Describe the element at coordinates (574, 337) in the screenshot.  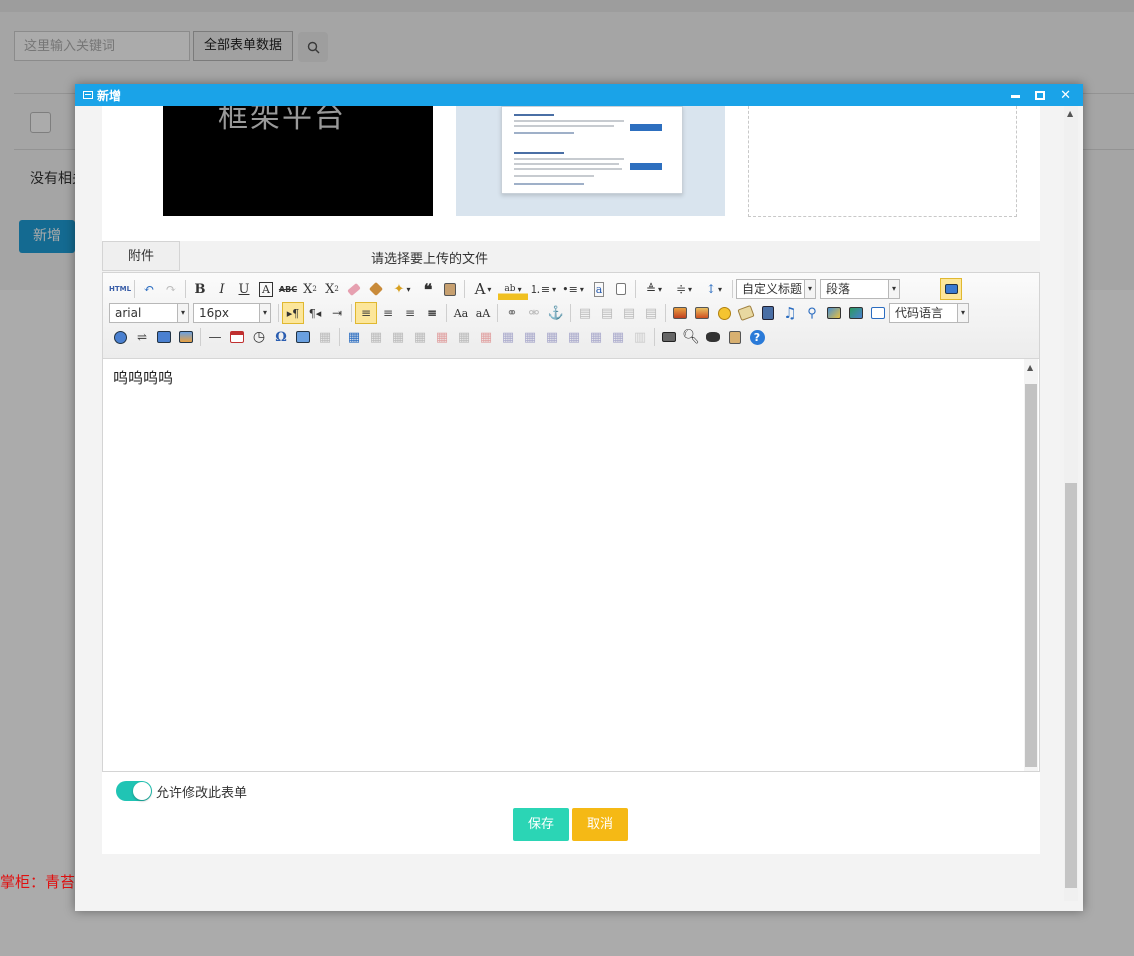
I see `split-cells-icon: ▦` at that location.